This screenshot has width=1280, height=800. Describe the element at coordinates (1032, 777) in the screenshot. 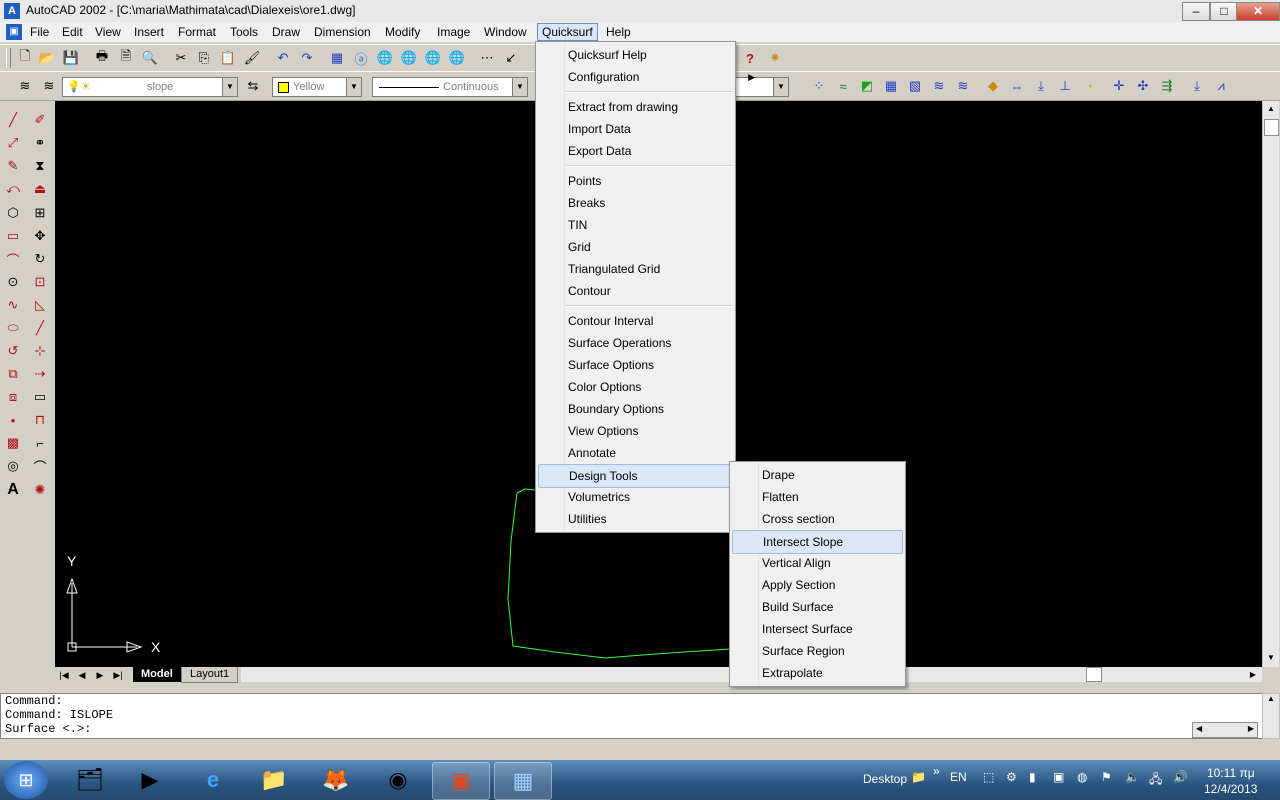

I see `tray-app-icon: ▮` at that location.